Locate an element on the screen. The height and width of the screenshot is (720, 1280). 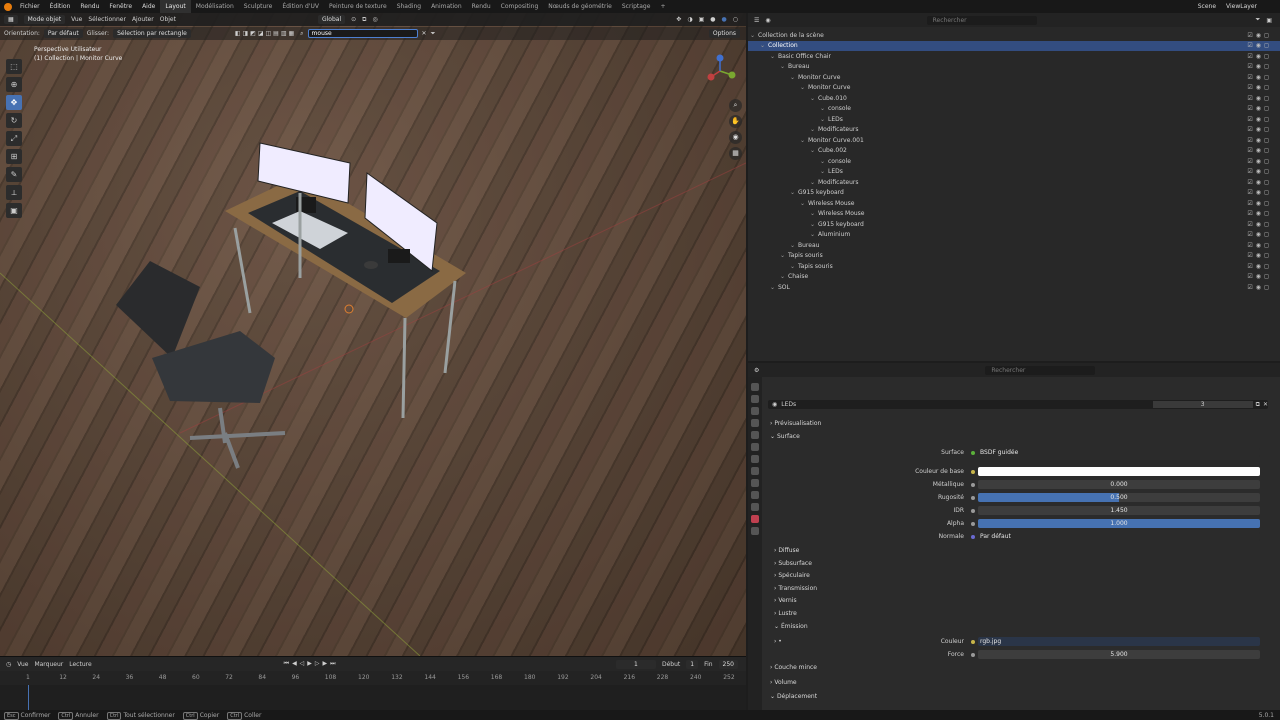
outliner-row: ⌄ Monitor Curve.001 ☑◉◻ is located at coordinates (1014, 140).